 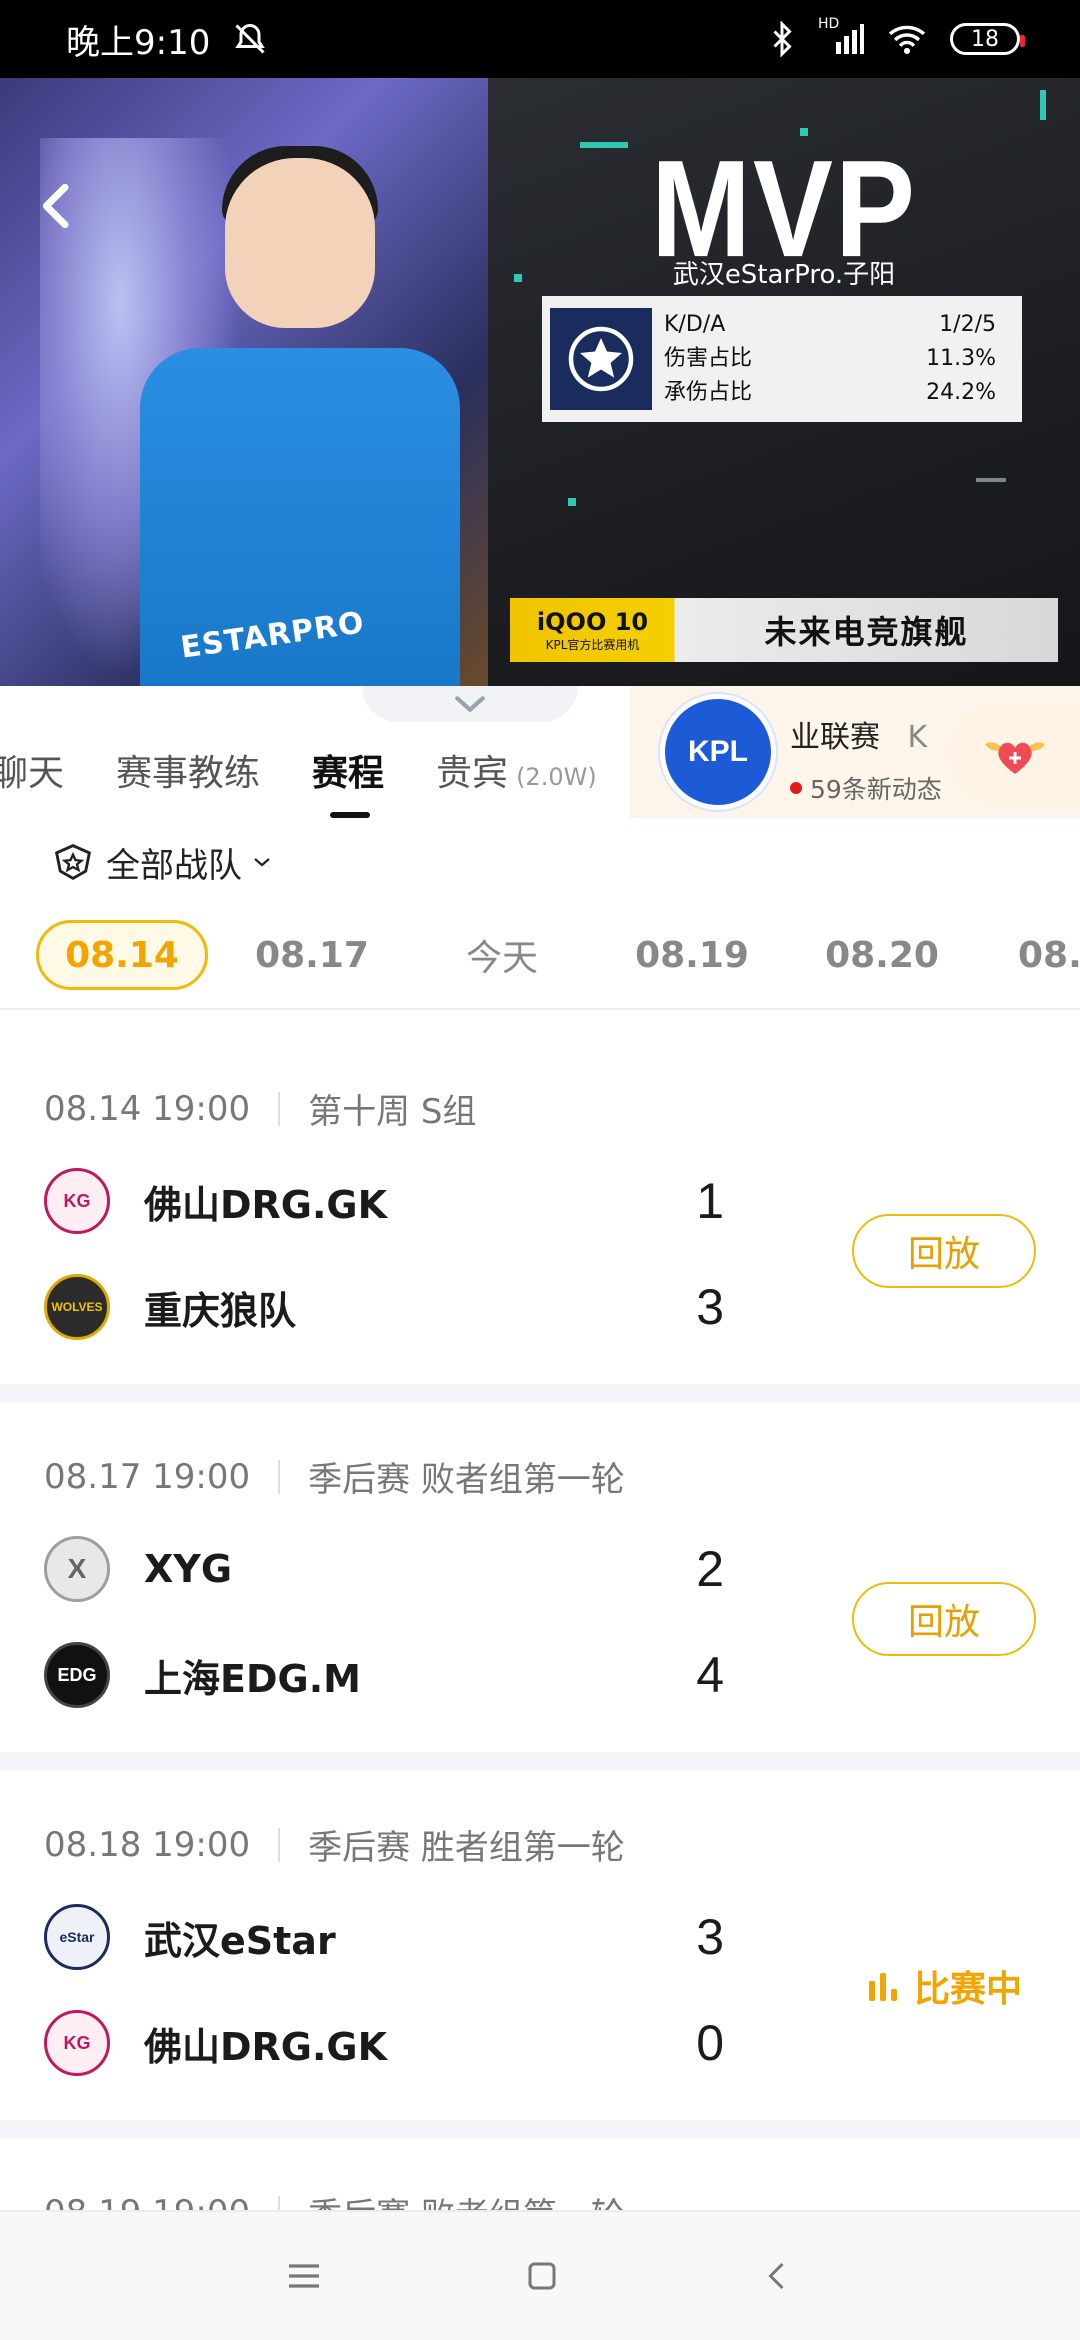 What do you see at coordinates (961, 358) in the screenshot?
I see `stat-value: 11.3%` at bounding box center [961, 358].